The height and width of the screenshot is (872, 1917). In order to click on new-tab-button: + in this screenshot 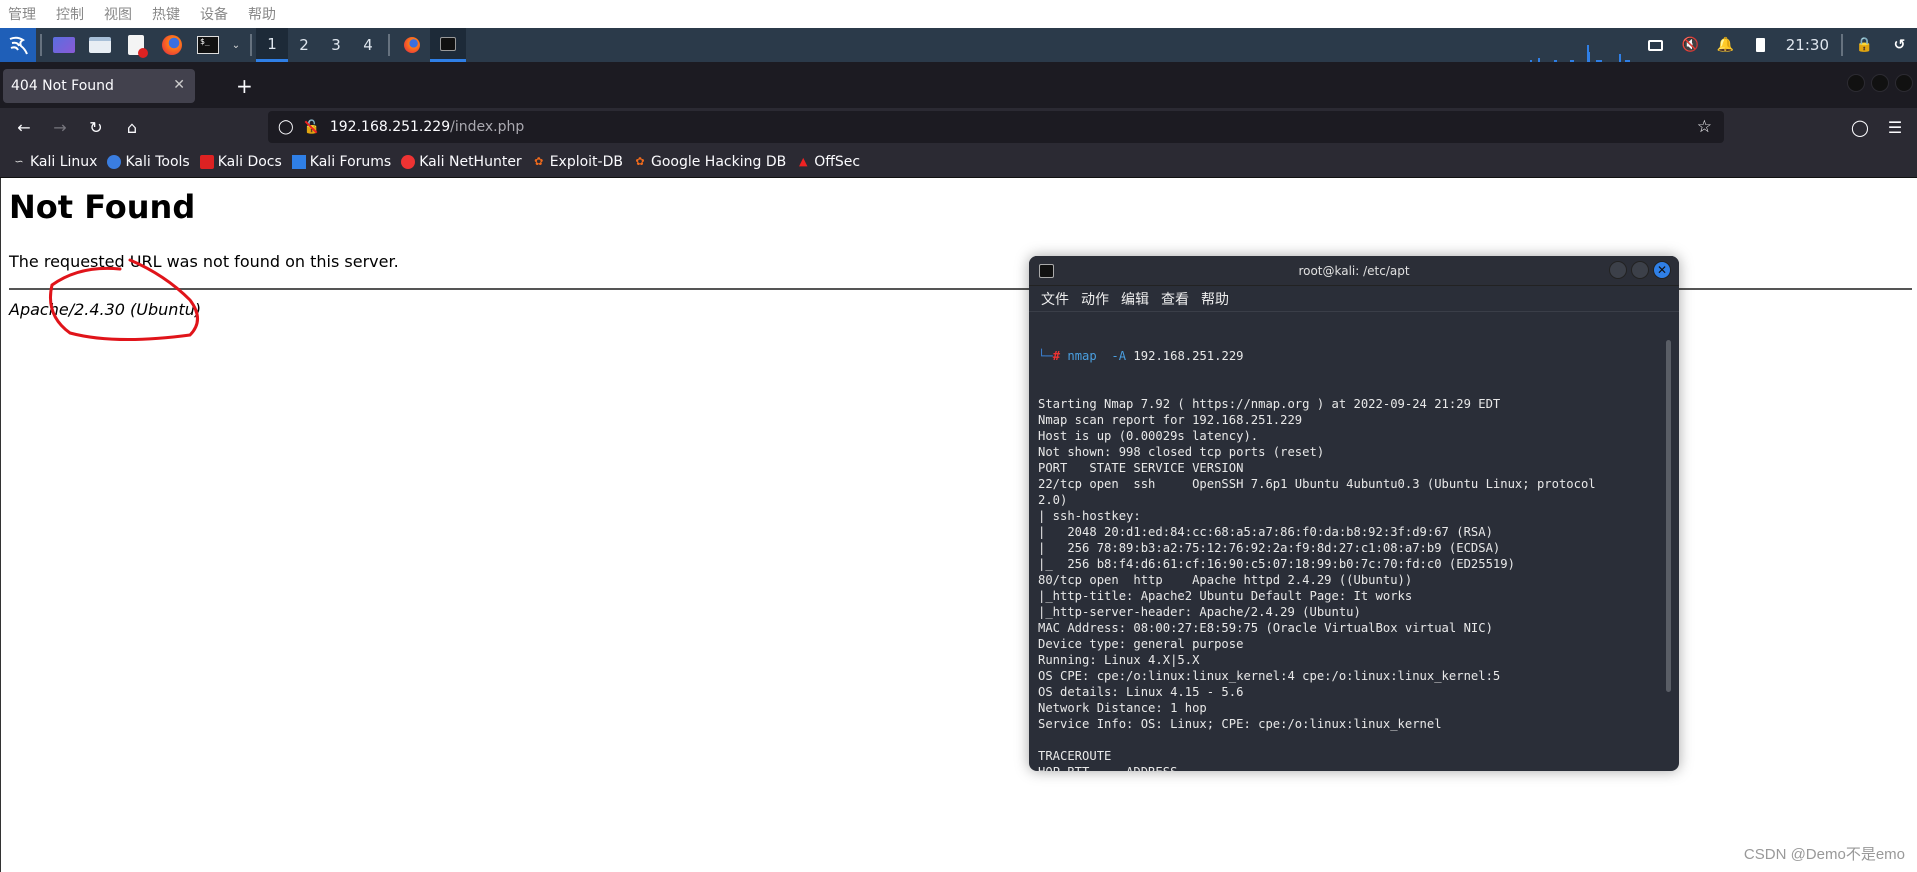, I will do `click(244, 86)`.